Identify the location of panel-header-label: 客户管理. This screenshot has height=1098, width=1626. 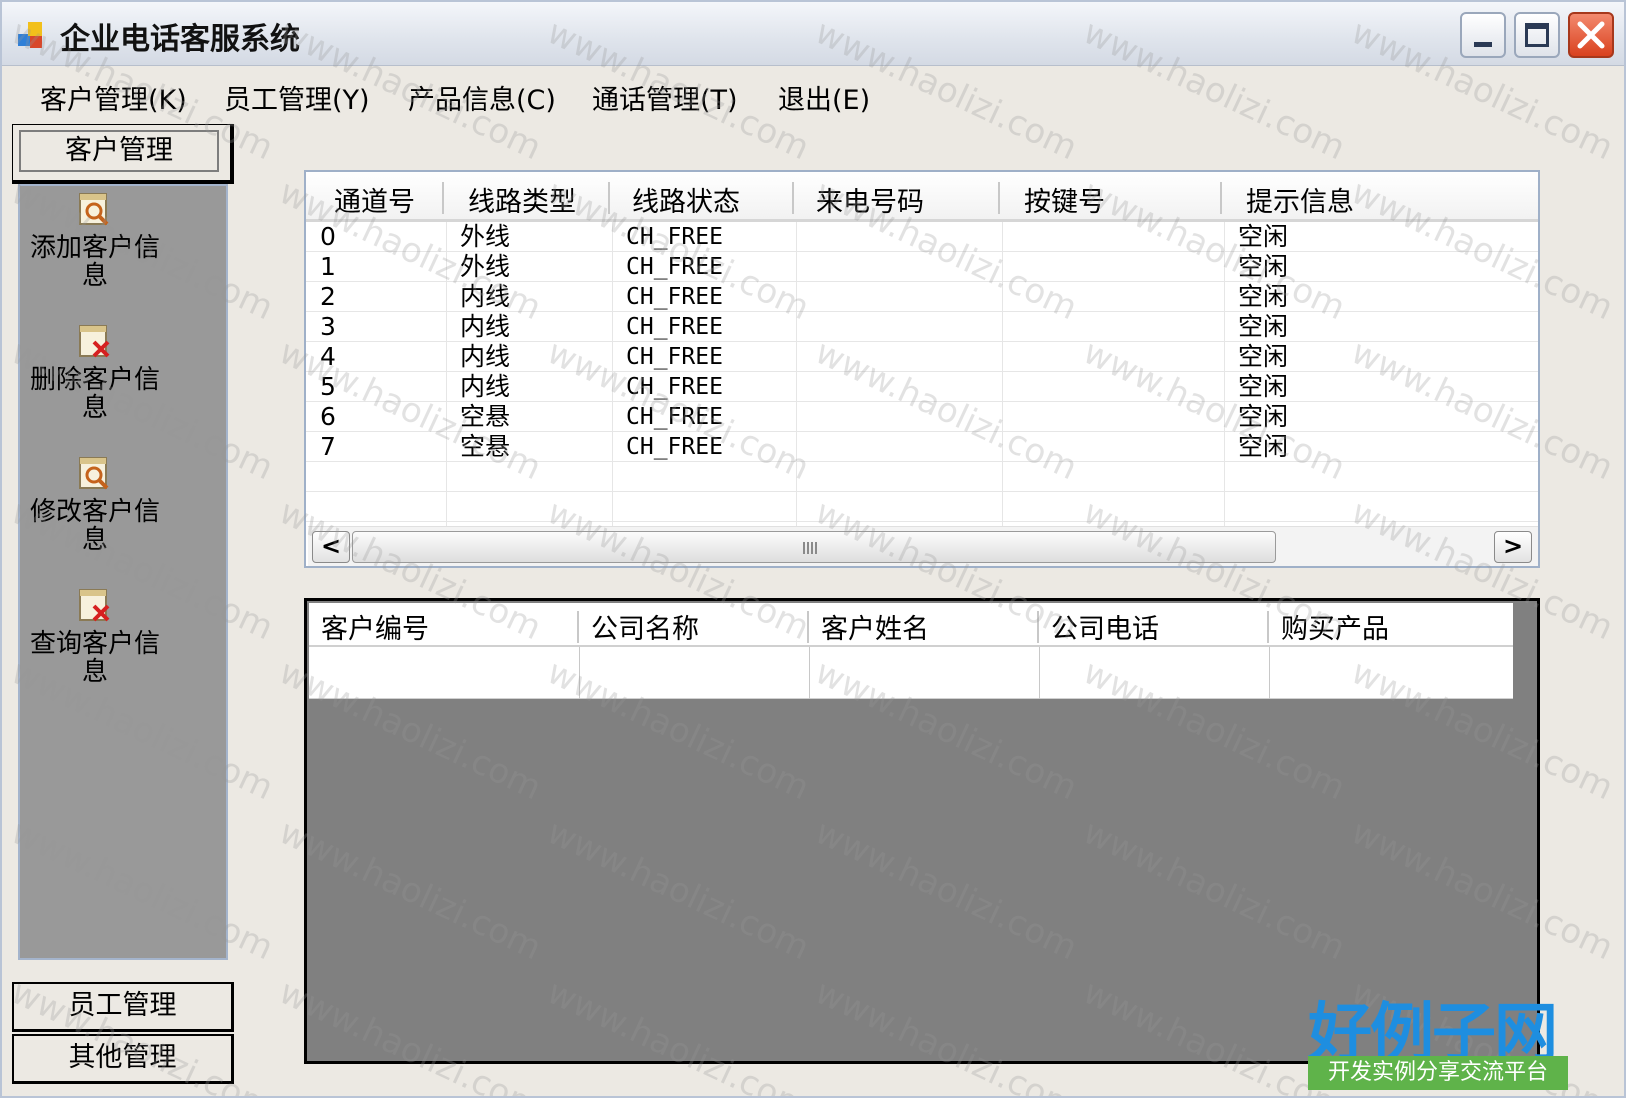
(119, 151).